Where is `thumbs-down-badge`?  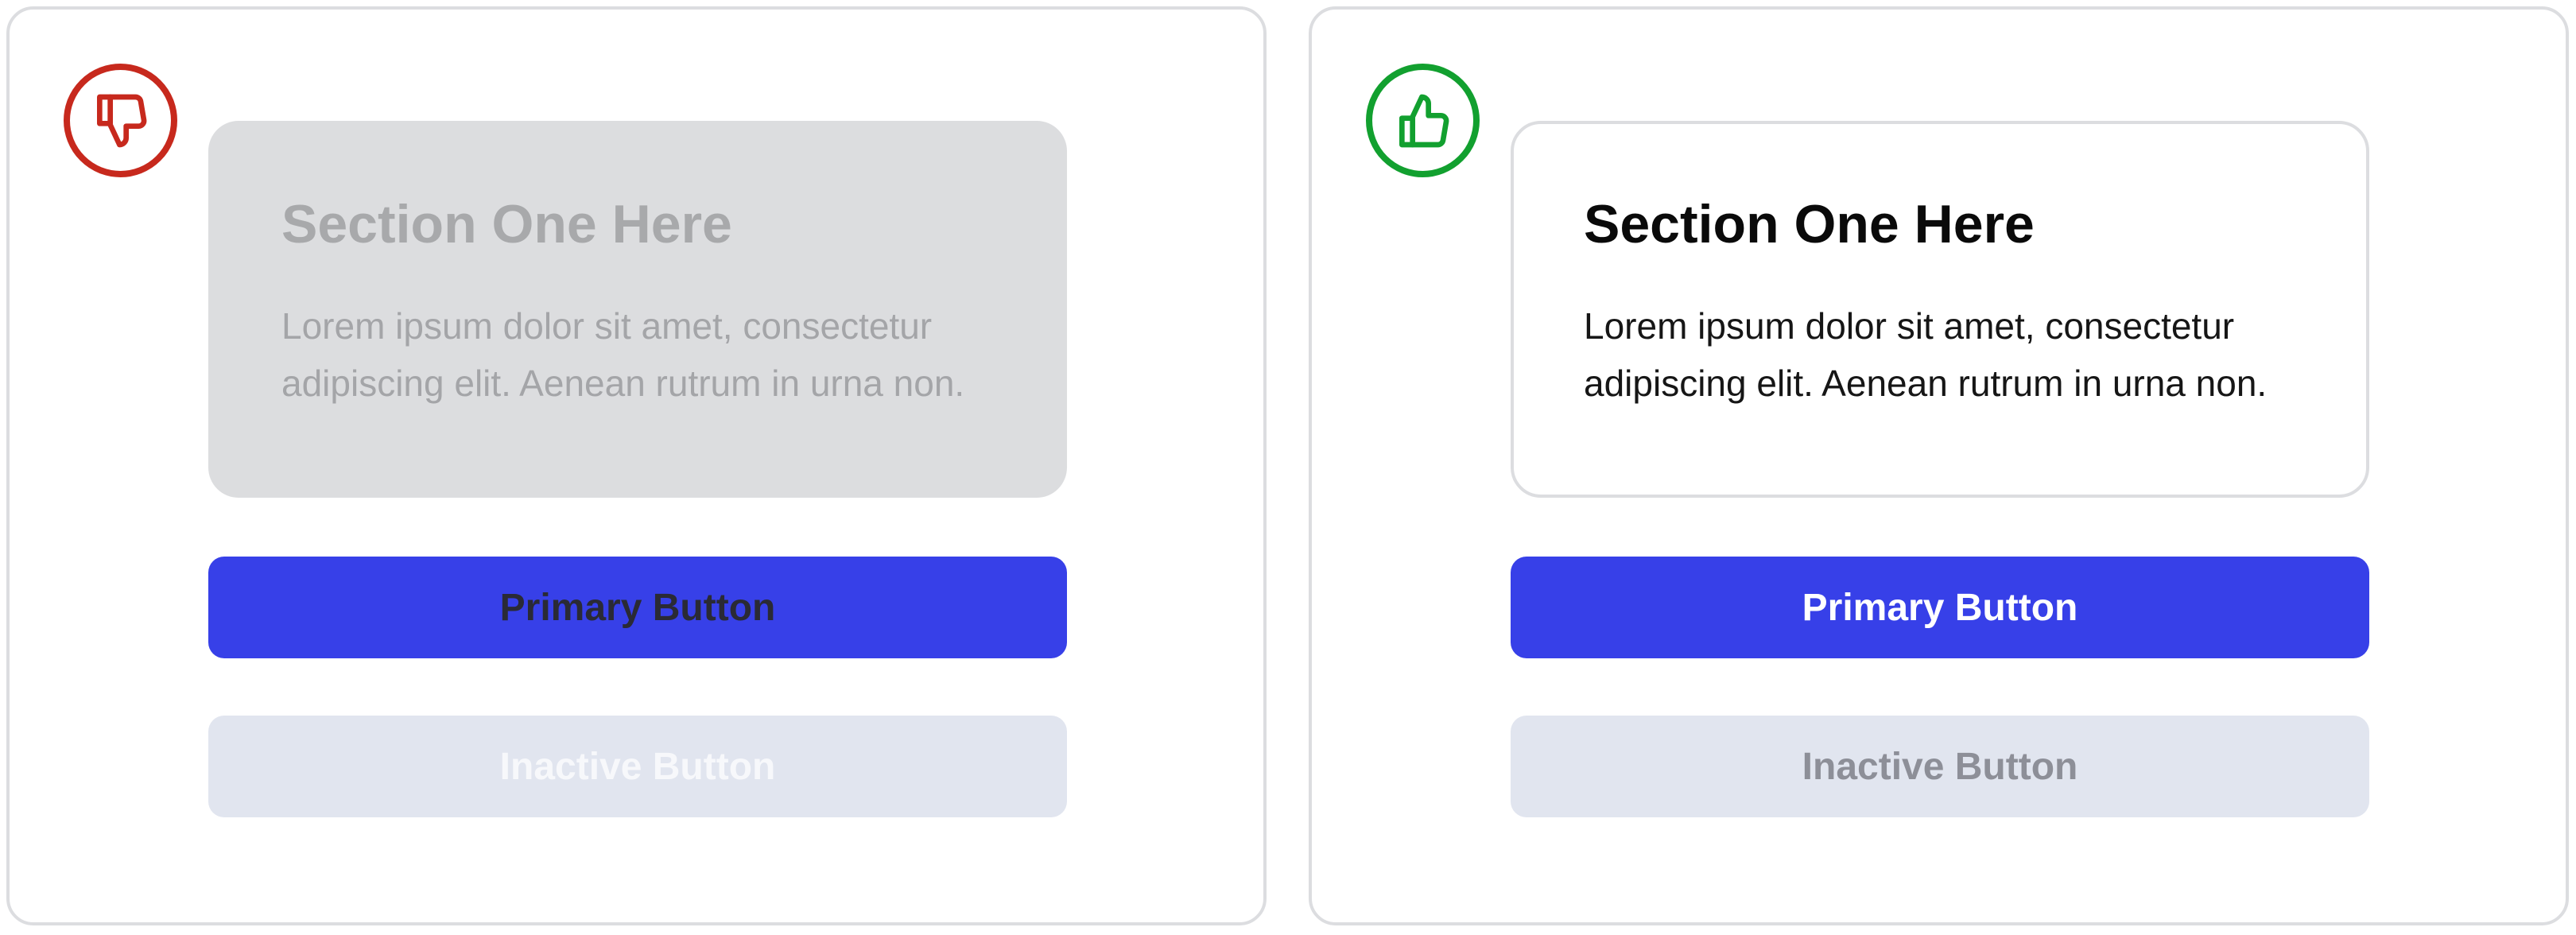 thumbs-down-badge is located at coordinates (120, 120).